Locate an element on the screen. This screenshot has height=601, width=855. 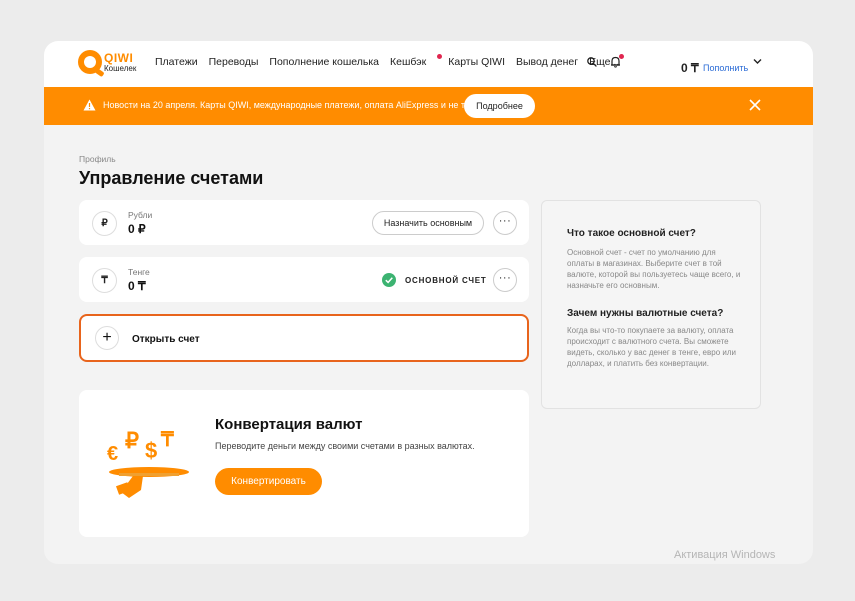
ruble-icon: ₽ is located at coordinates (104, 223).